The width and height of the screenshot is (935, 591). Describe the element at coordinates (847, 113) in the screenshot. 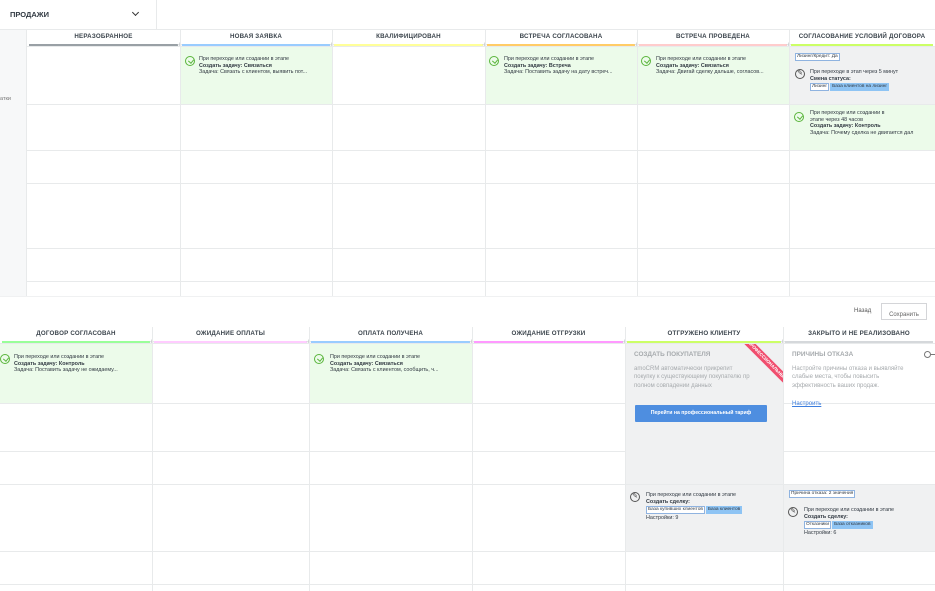

I see `card-trigger: При переходе или создании в` at that location.